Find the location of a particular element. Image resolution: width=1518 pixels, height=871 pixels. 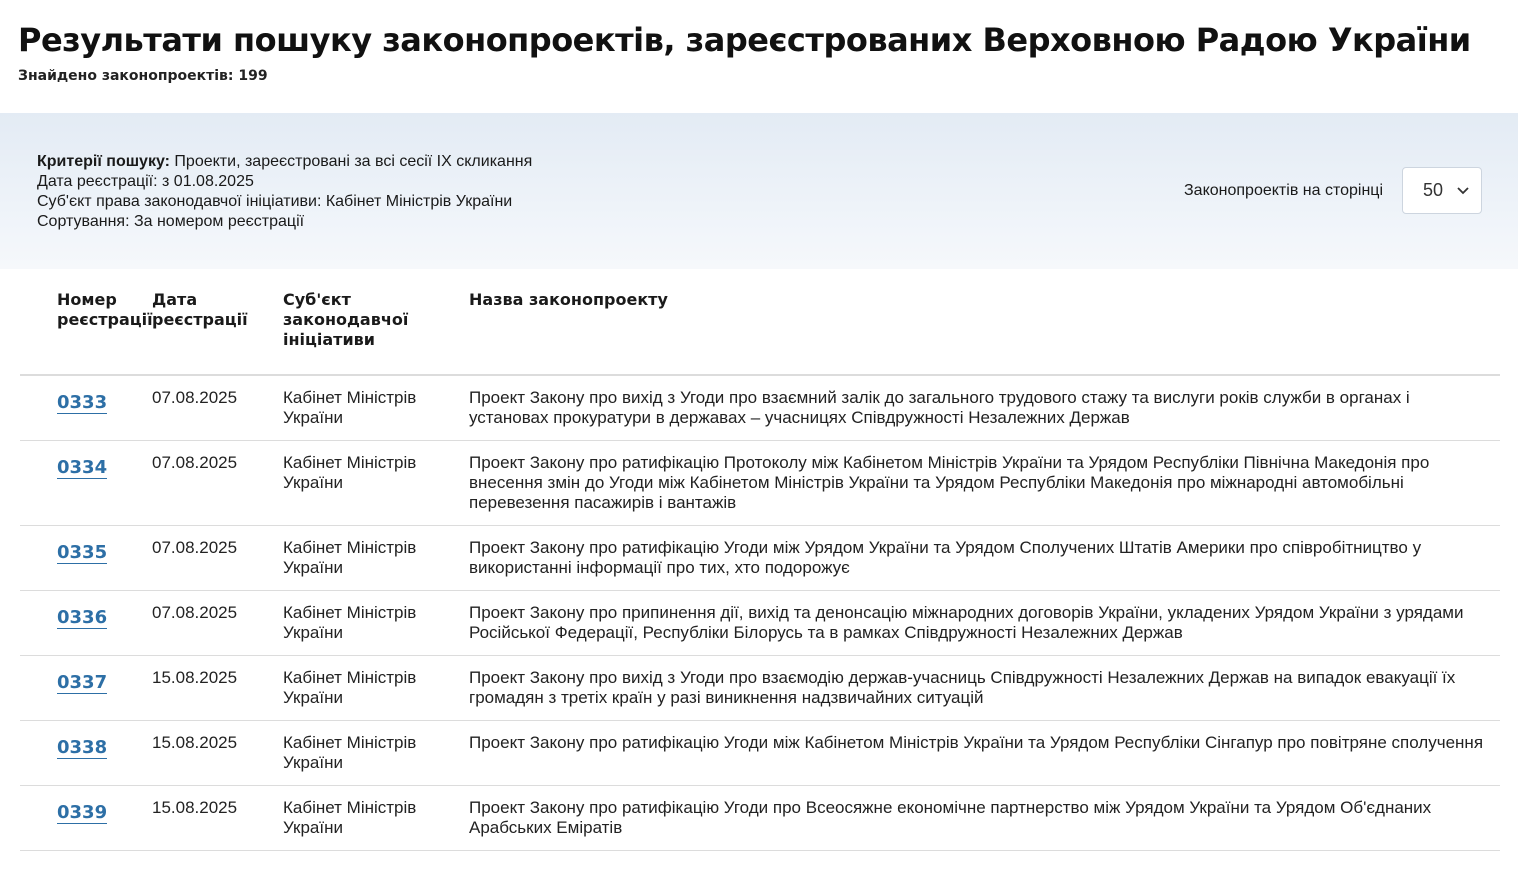

per-page-select: 50 is located at coordinates (1442, 190).